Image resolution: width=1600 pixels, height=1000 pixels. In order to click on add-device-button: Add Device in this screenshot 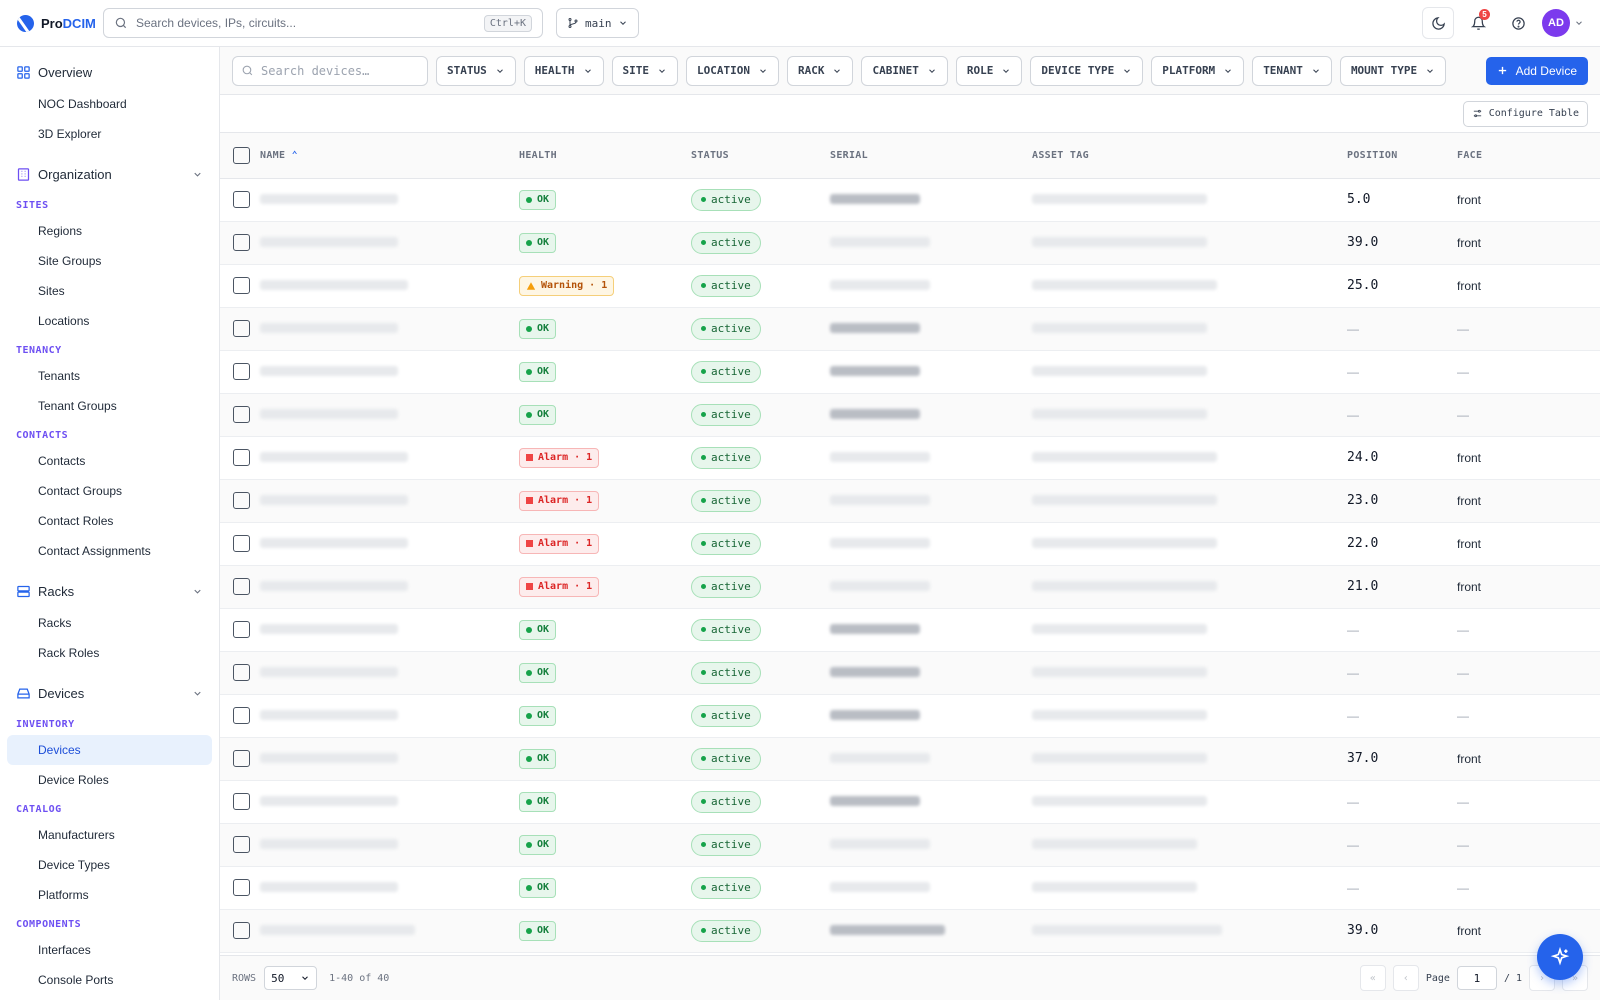, I will do `click(1536, 70)`.